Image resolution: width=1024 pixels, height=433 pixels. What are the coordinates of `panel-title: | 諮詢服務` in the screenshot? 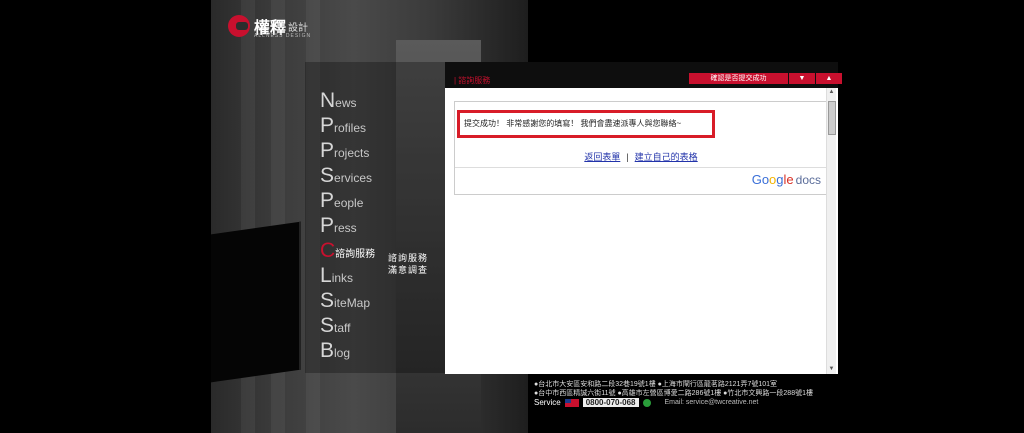 It's located at (472, 80).